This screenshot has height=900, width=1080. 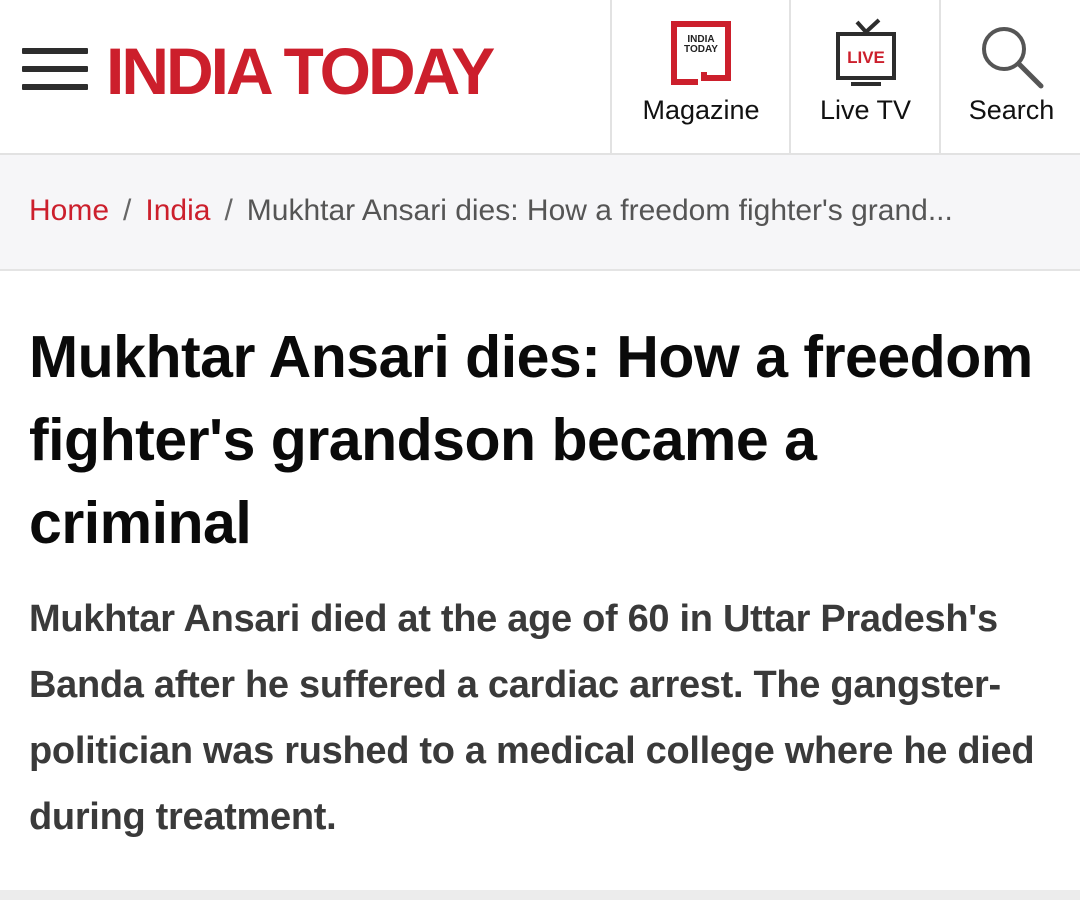 I want to click on hamburger-menu-icon, so click(x=55, y=70).